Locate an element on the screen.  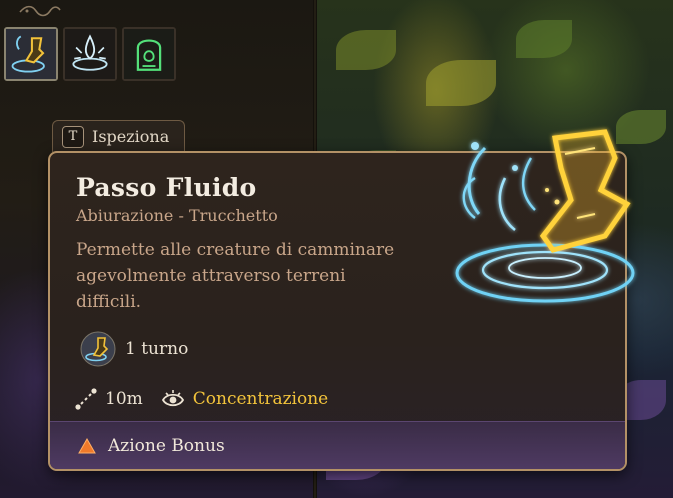
concentration-text: Concentrazione is located at coordinates (260, 399).